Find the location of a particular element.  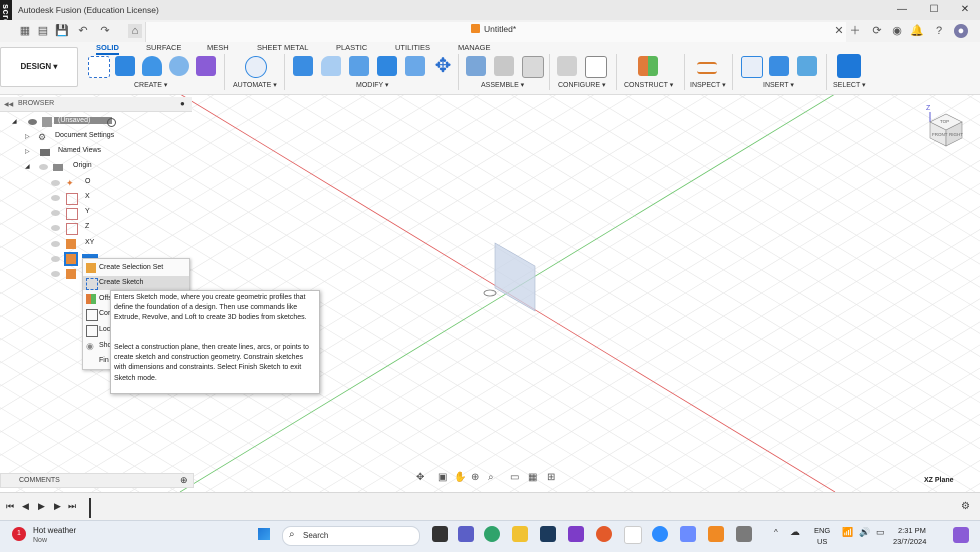

new-component-icon is located at coordinates (476, 66).